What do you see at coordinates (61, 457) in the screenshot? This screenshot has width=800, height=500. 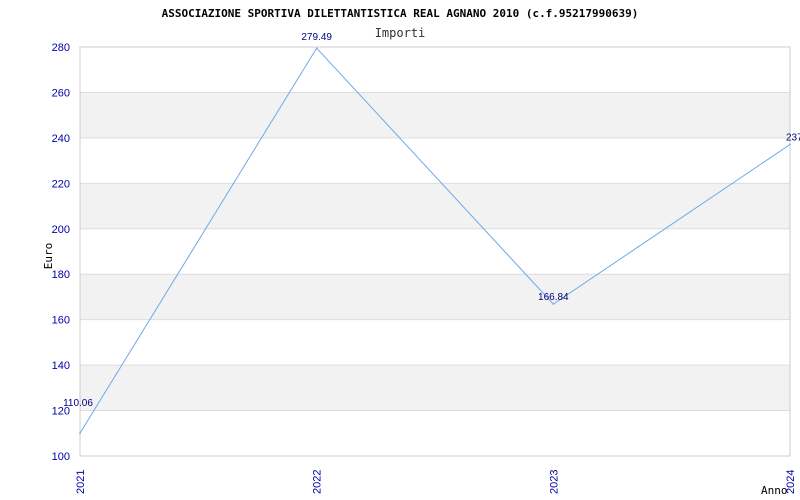 I see `y-tick-label: 100` at bounding box center [61, 457].